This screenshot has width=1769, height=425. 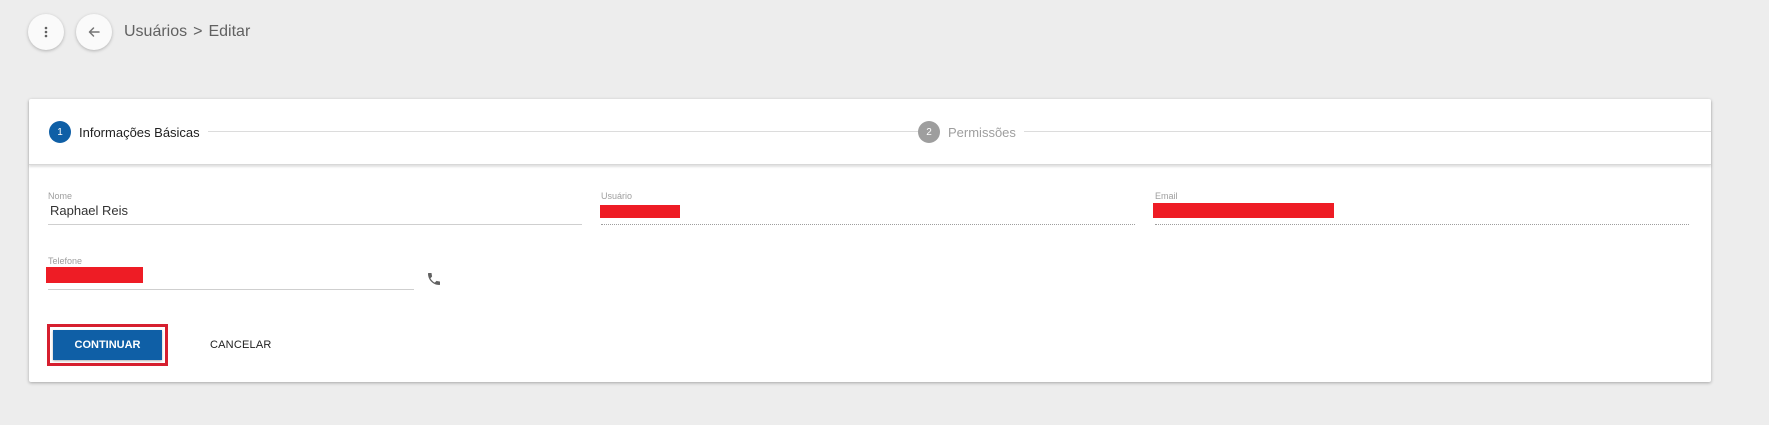 I want to click on usuario-redaction, so click(x=640, y=211).